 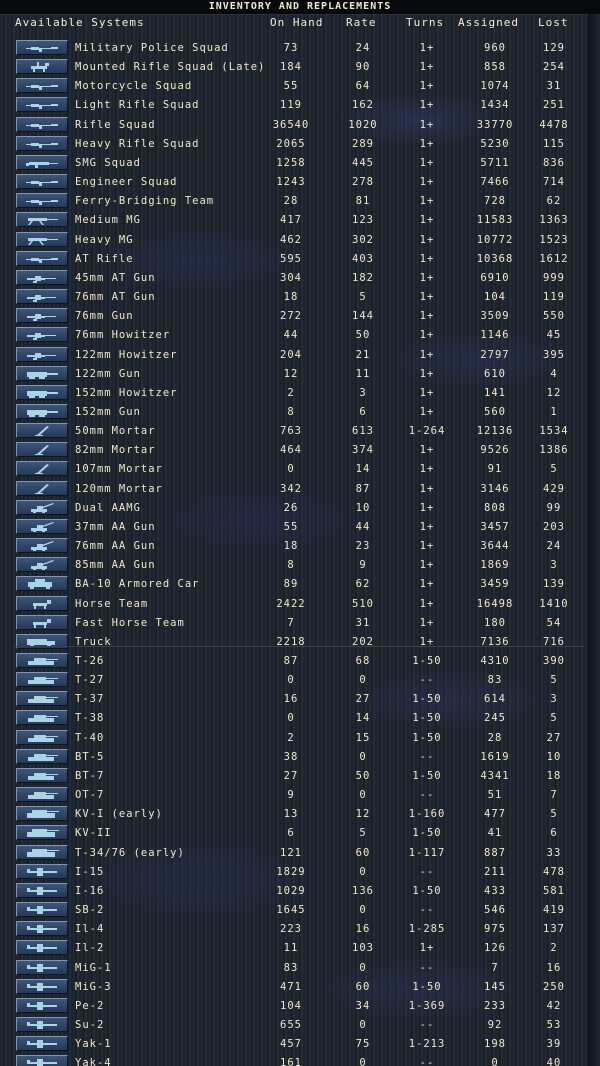 I want to click on table-row: Pe-2 104 34 1-369 233 42, so click(x=300, y=1005).